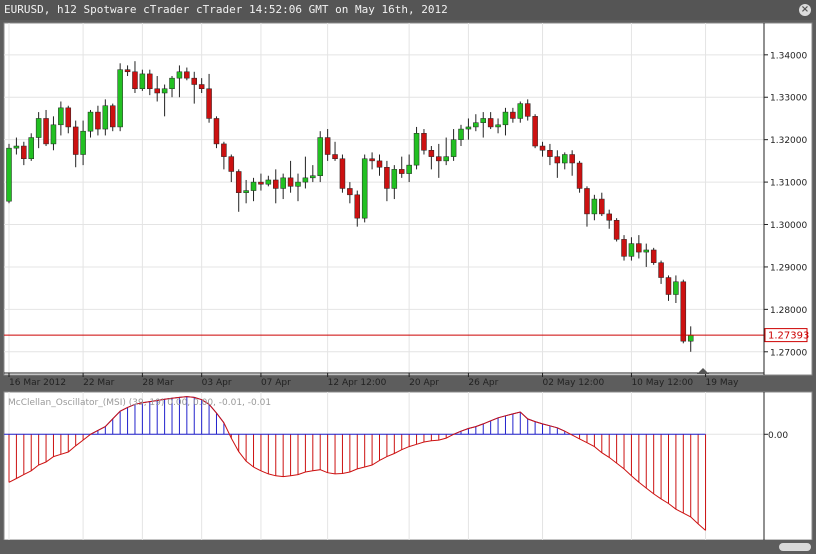 The width and height of the screenshot is (816, 554). Describe the element at coordinates (788, 56) in the screenshot. I see `price-tick-label: 1.34000` at that location.